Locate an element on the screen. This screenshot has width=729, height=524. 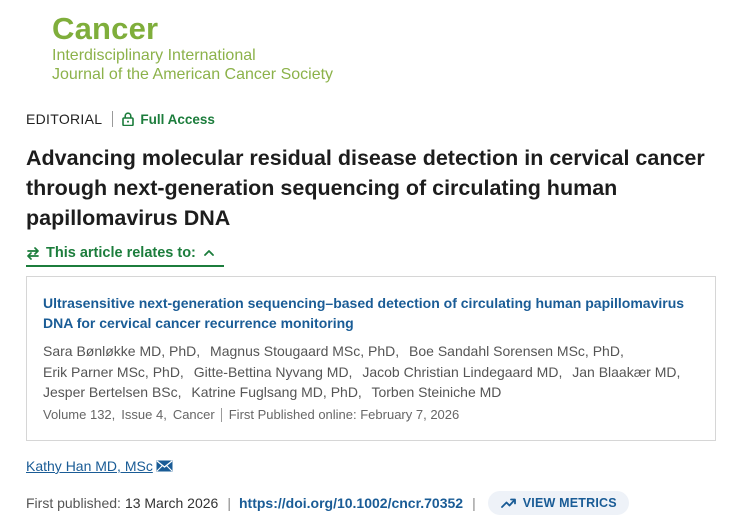
issue: Issue 4, is located at coordinates (144, 414).